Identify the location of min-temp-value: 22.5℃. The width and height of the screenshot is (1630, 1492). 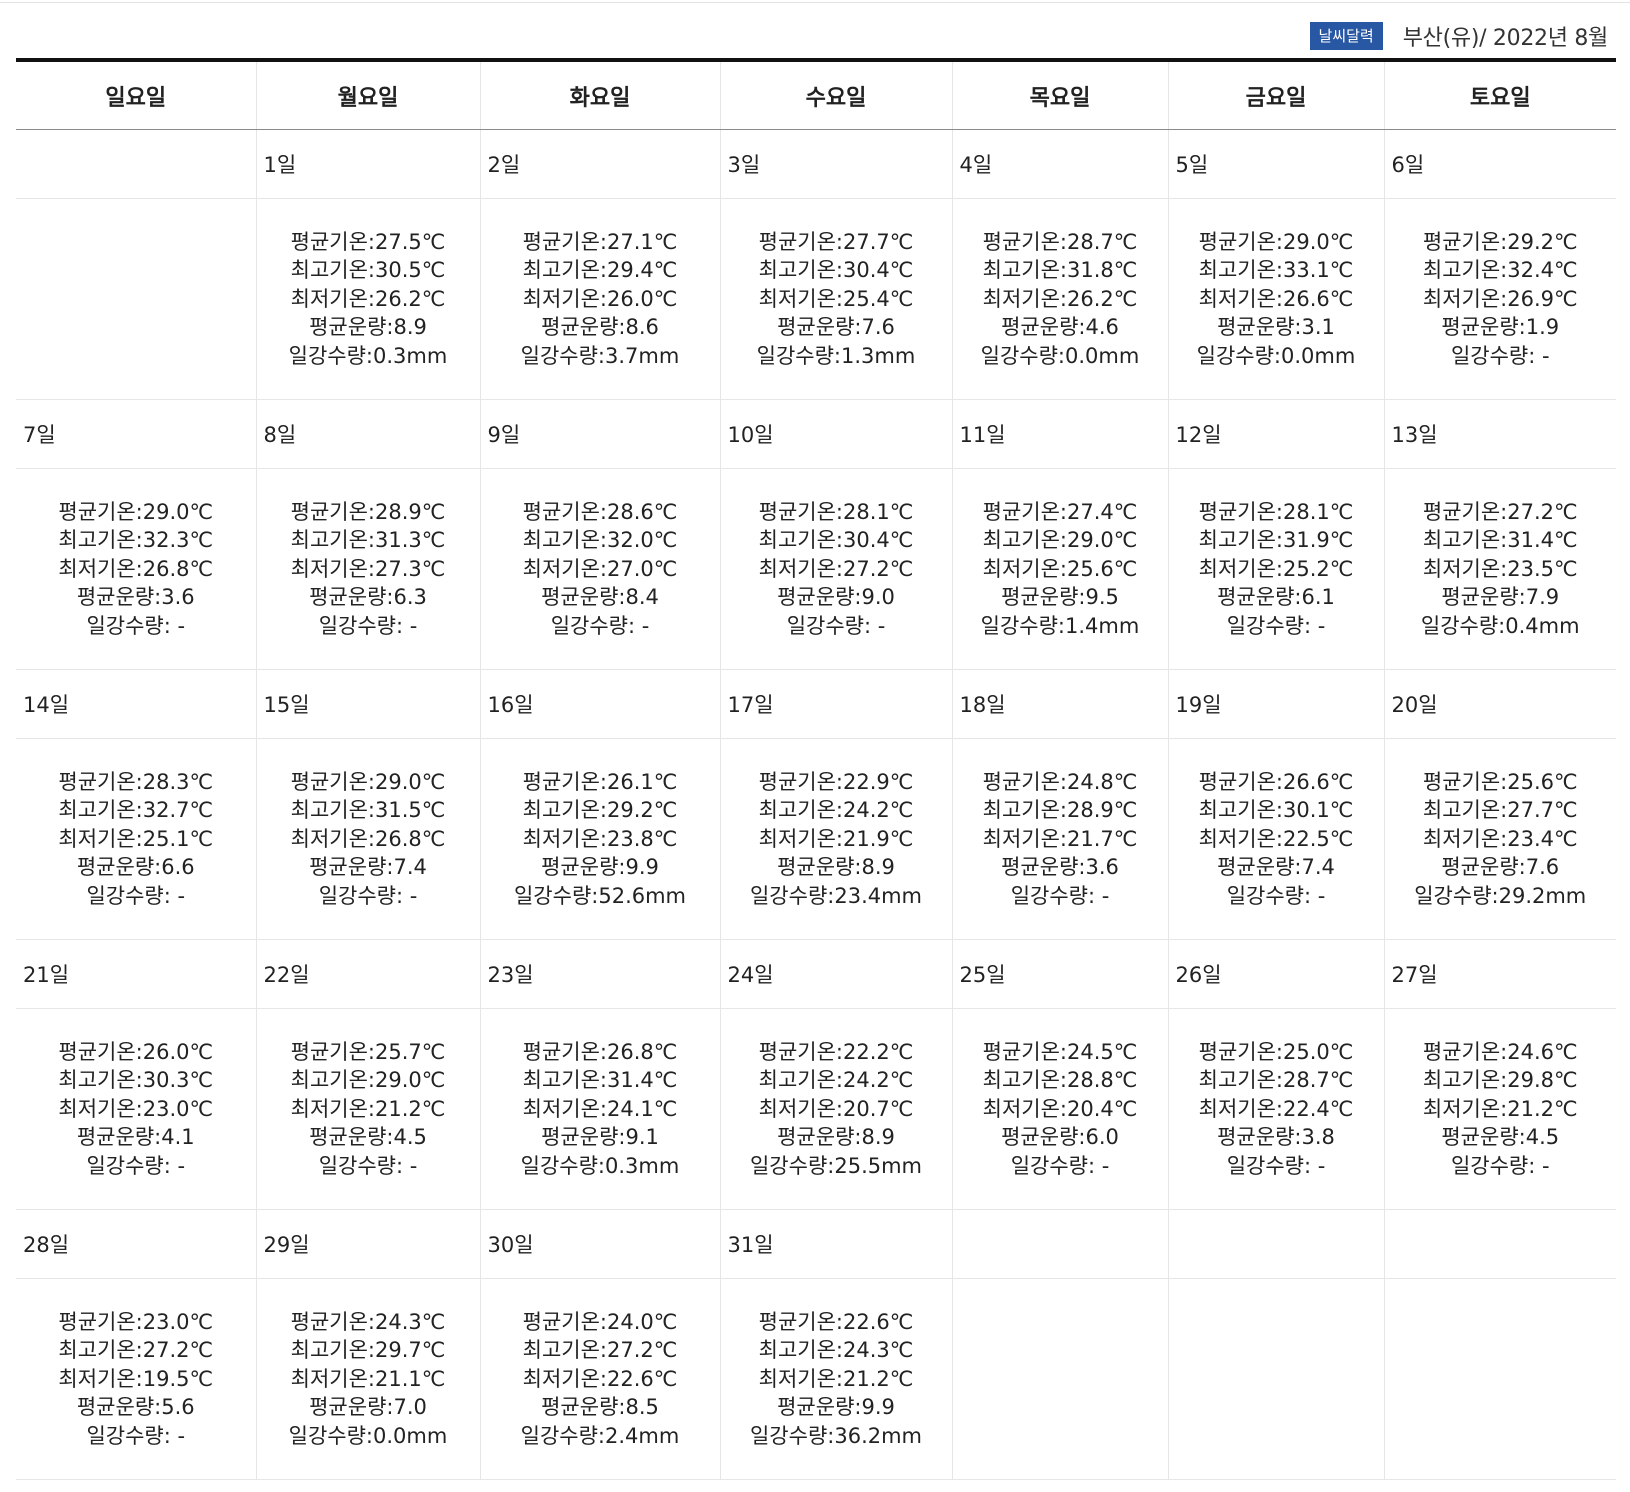
(1318, 838).